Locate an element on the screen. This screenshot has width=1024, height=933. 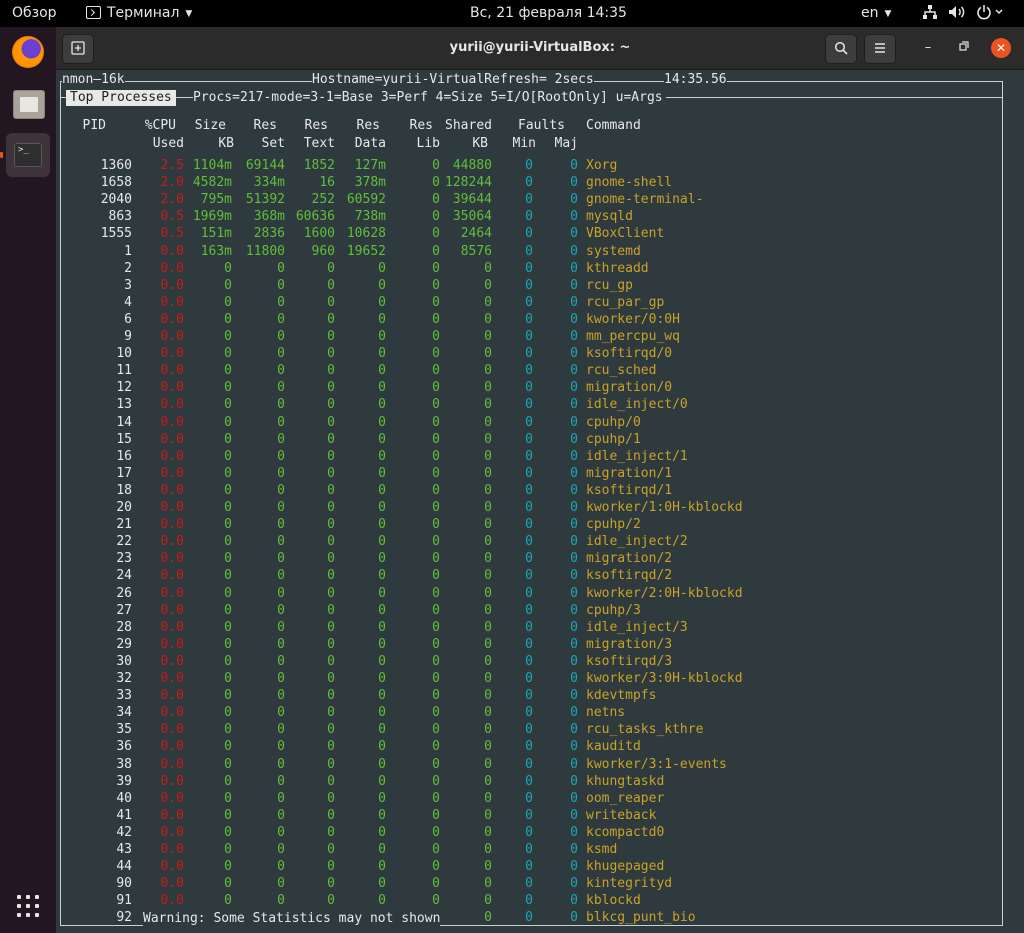
dock-firefox is located at coordinates (28, 52).